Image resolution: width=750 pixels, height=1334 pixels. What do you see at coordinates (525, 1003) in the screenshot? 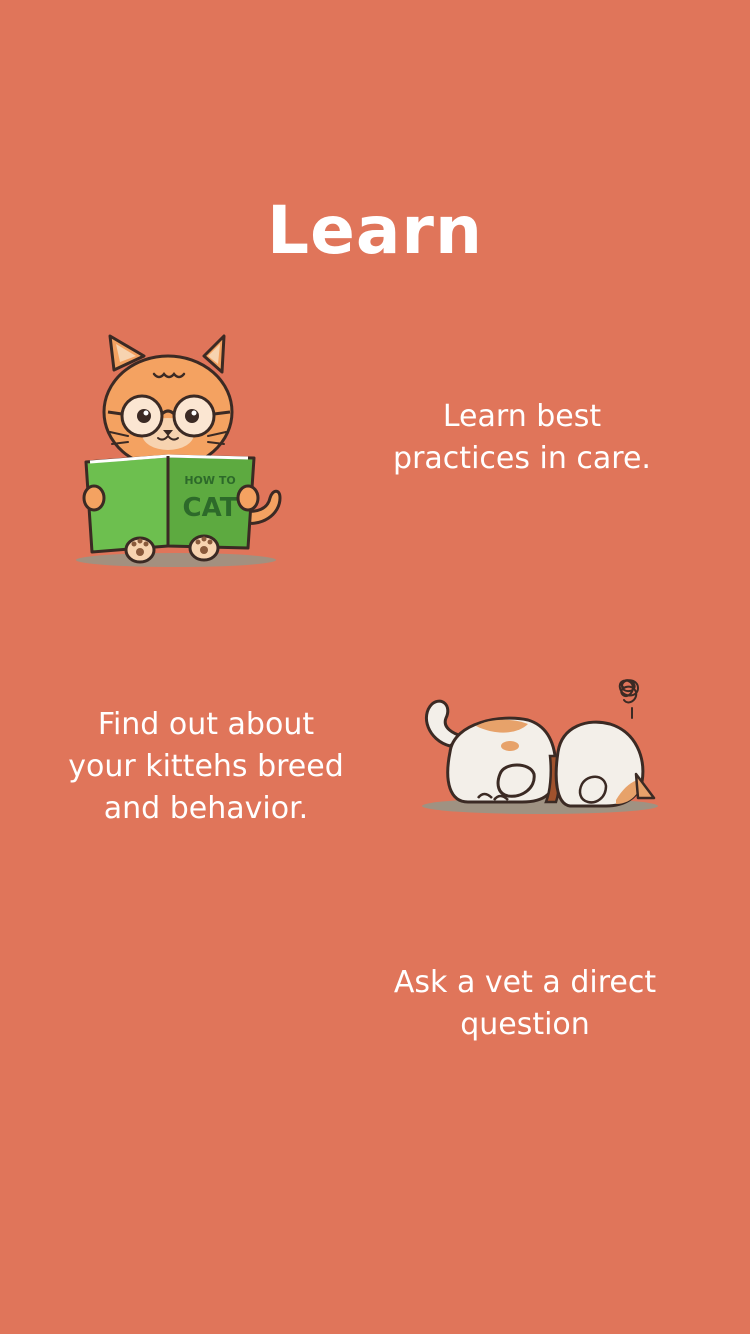
I see `feature-ask-vet-text: Ask a vet a direct question` at bounding box center [525, 1003].